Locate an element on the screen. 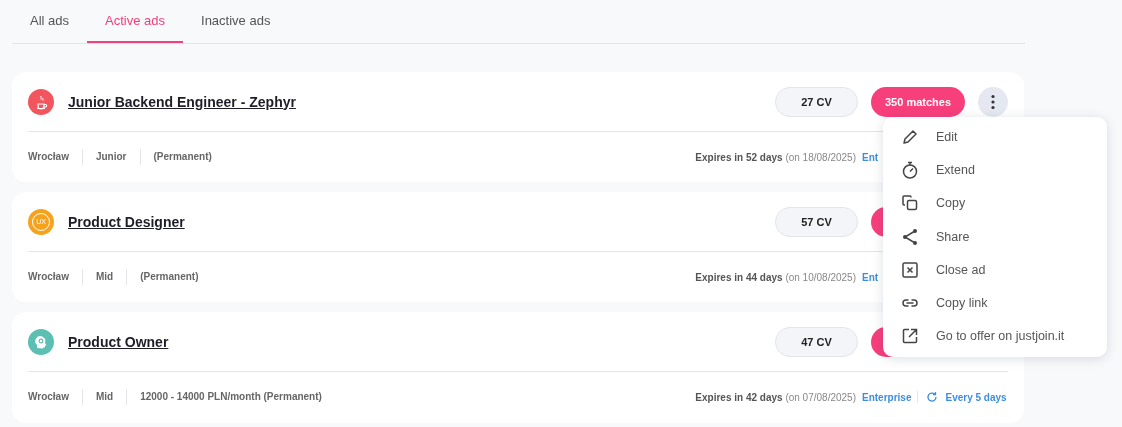 This screenshot has width=1122, height=427. level-text: Junior is located at coordinates (110, 157).